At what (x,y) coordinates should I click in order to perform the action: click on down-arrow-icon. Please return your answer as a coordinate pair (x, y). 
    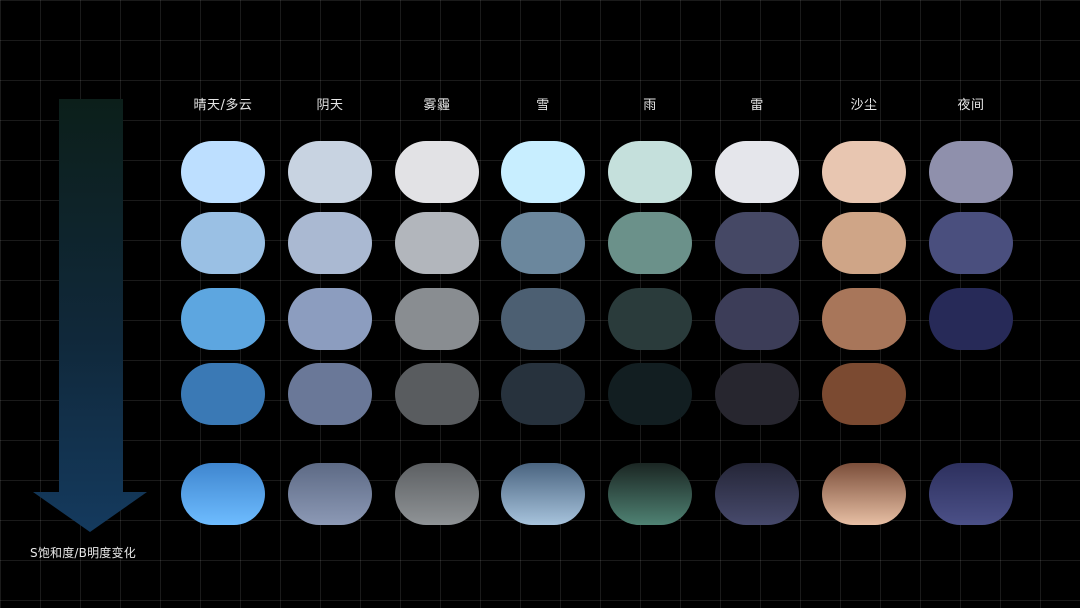
    Looking at the image, I should click on (90, 315).